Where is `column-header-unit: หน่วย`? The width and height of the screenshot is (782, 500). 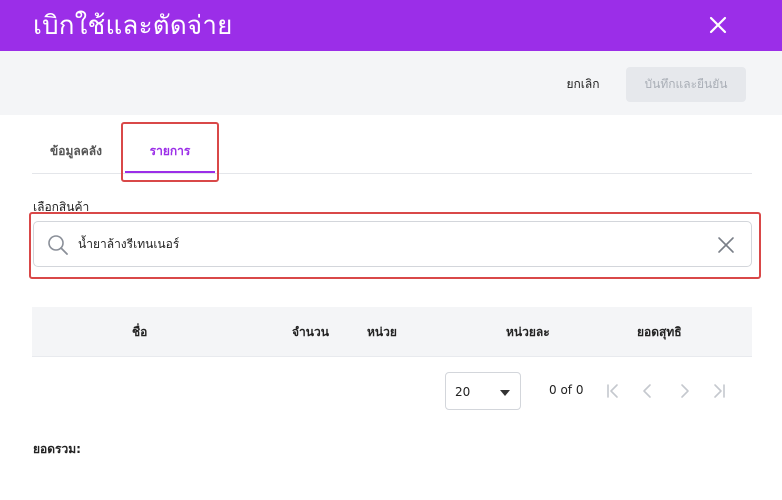 column-header-unit: หน่วย is located at coordinates (382, 332).